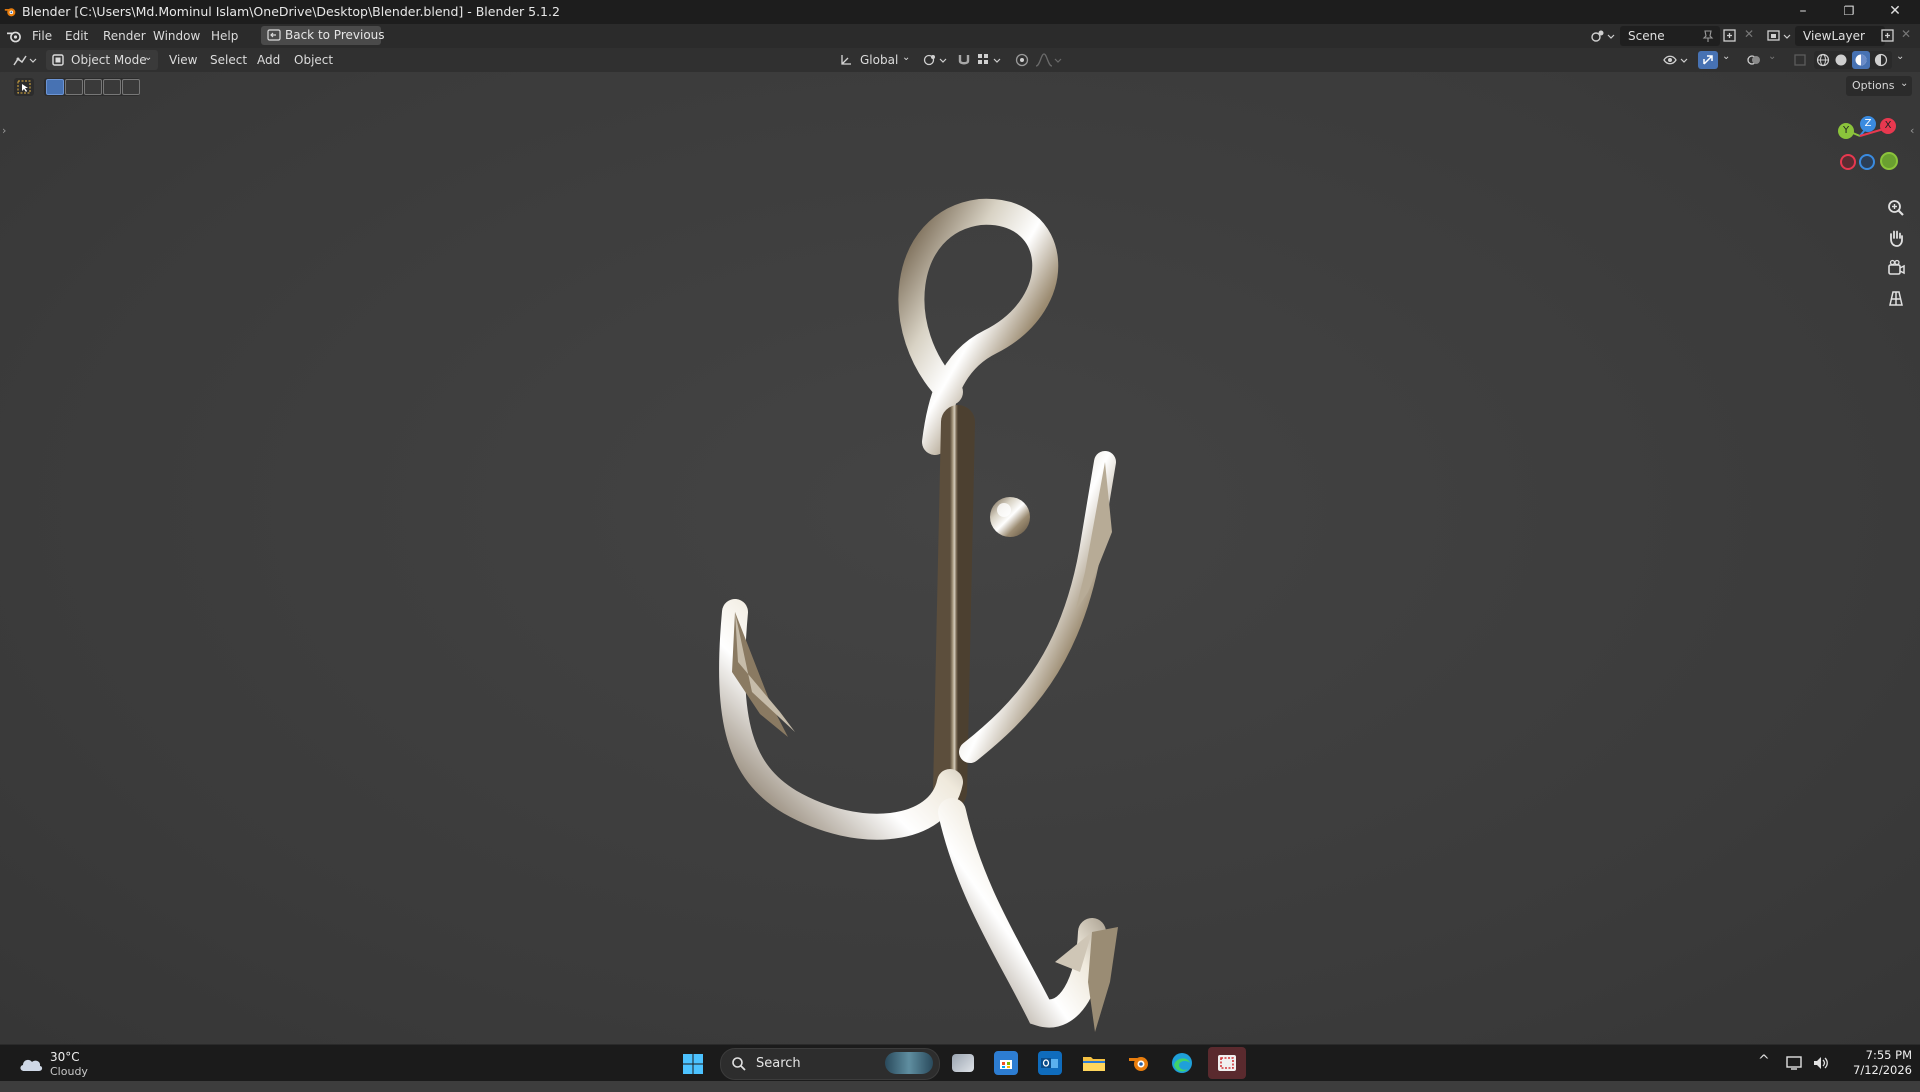  What do you see at coordinates (183, 60) in the screenshot?
I see `menu-view: View` at bounding box center [183, 60].